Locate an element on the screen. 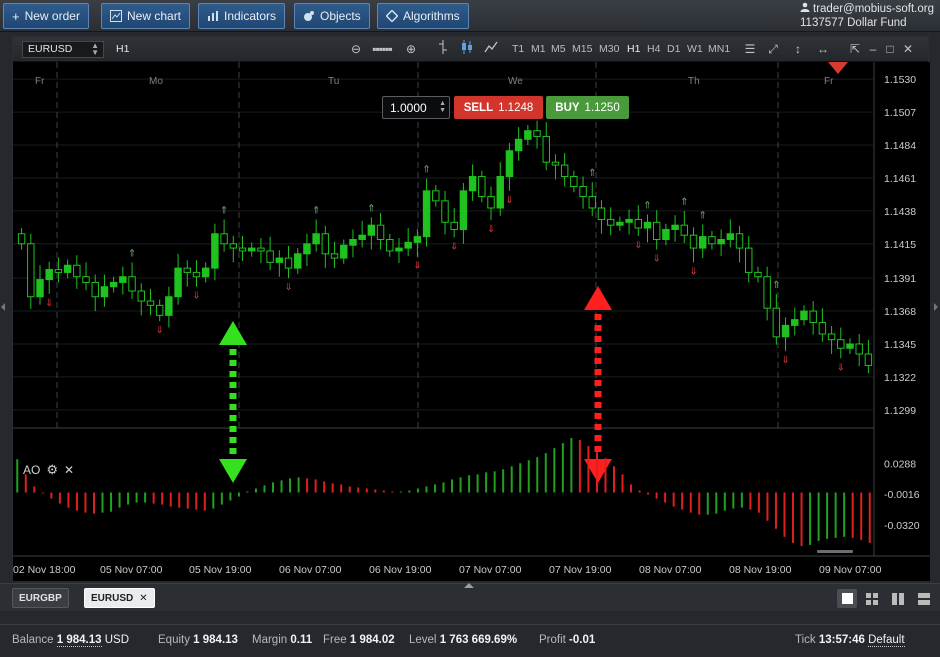 This screenshot has height=657, width=940. collapse-panel-handle is located at coordinates (469, 585).